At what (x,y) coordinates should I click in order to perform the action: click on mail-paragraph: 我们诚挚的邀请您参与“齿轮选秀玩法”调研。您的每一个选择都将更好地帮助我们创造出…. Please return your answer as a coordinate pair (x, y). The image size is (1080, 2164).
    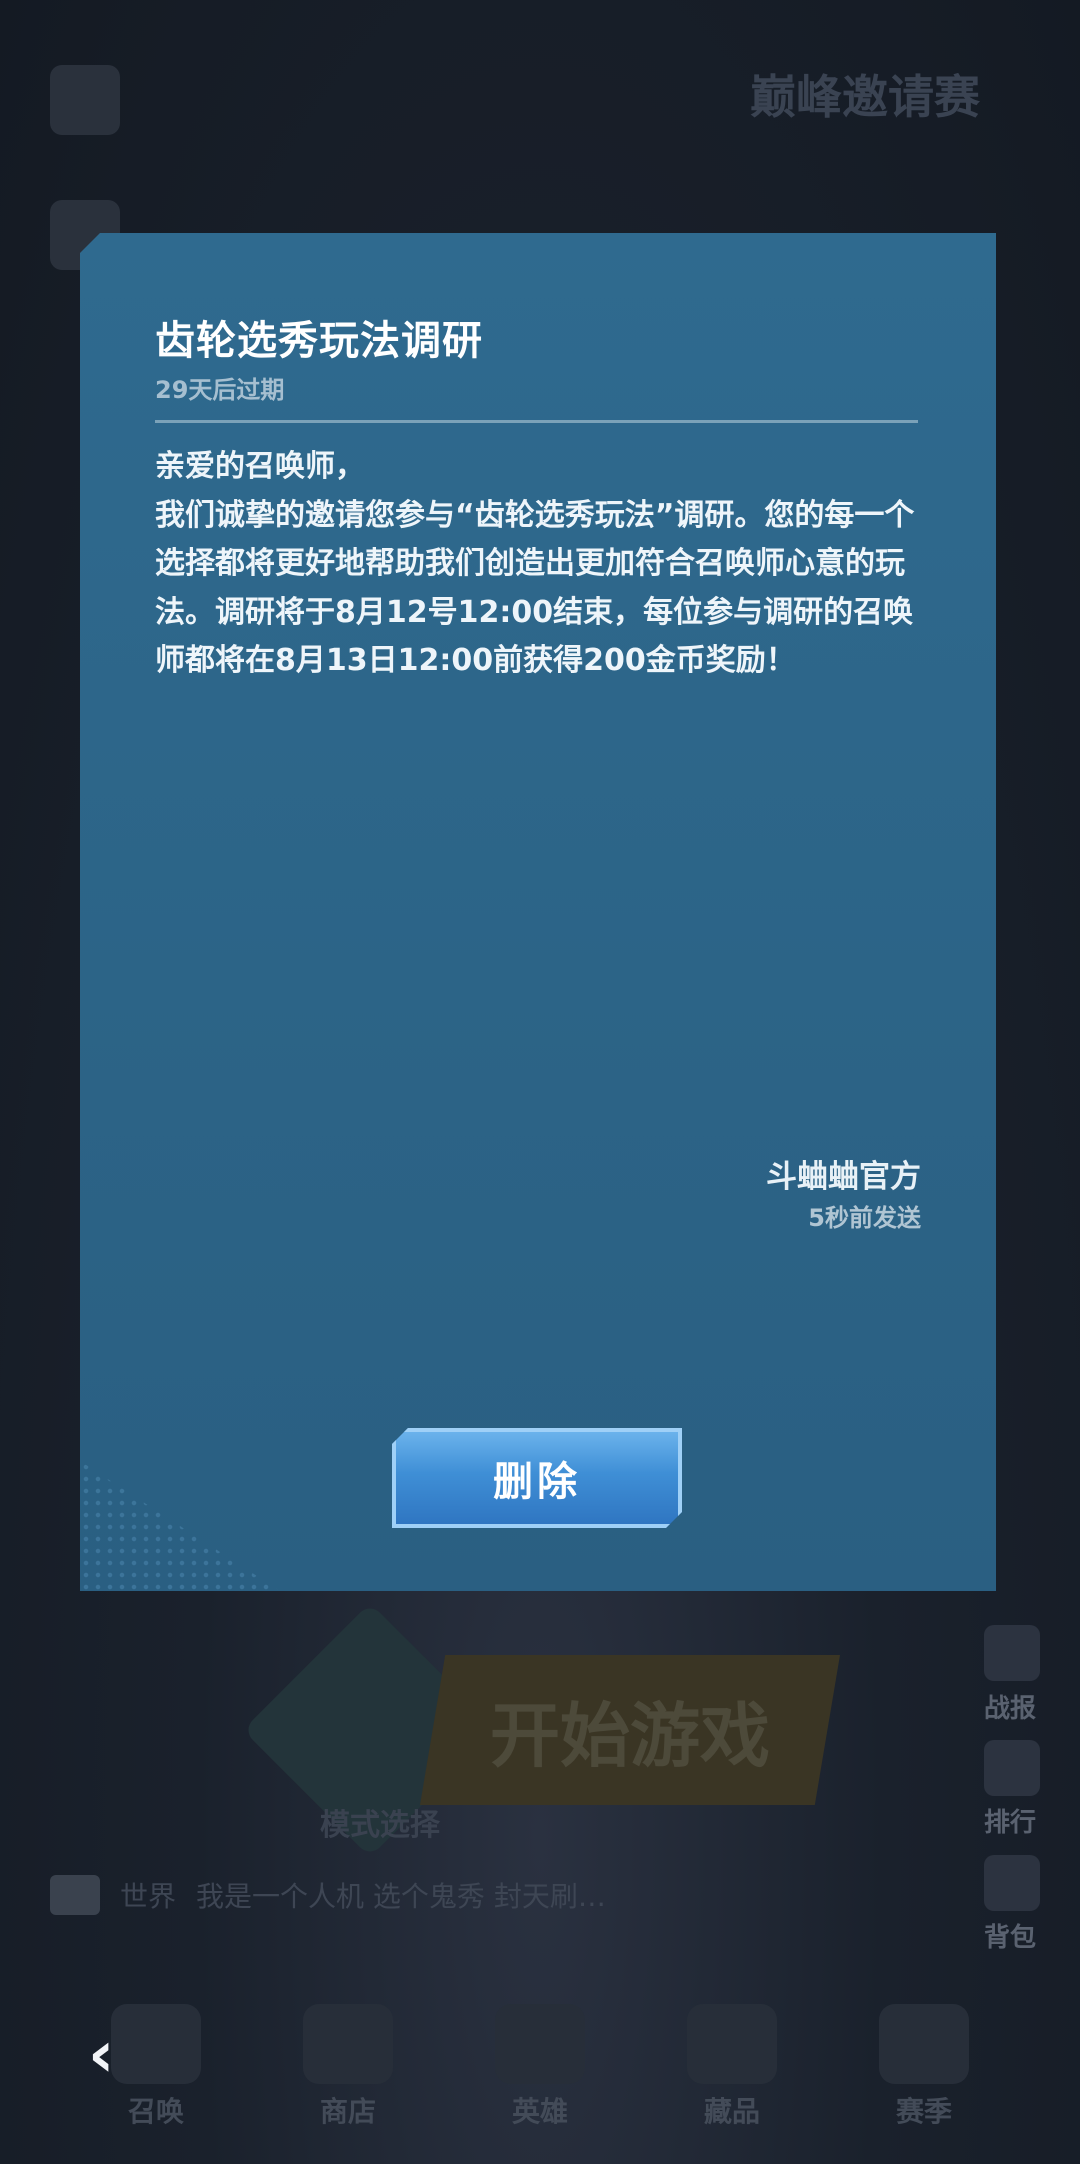
    Looking at the image, I should click on (535, 588).